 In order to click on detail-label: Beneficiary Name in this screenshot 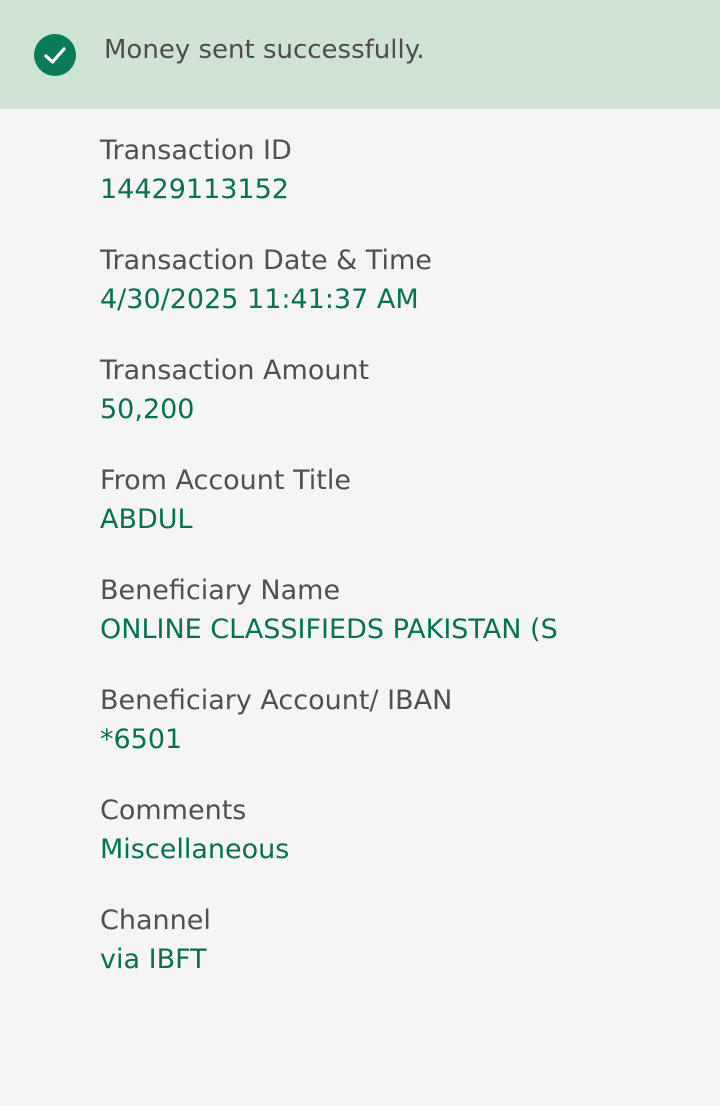, I will do `click(220, 590)`.